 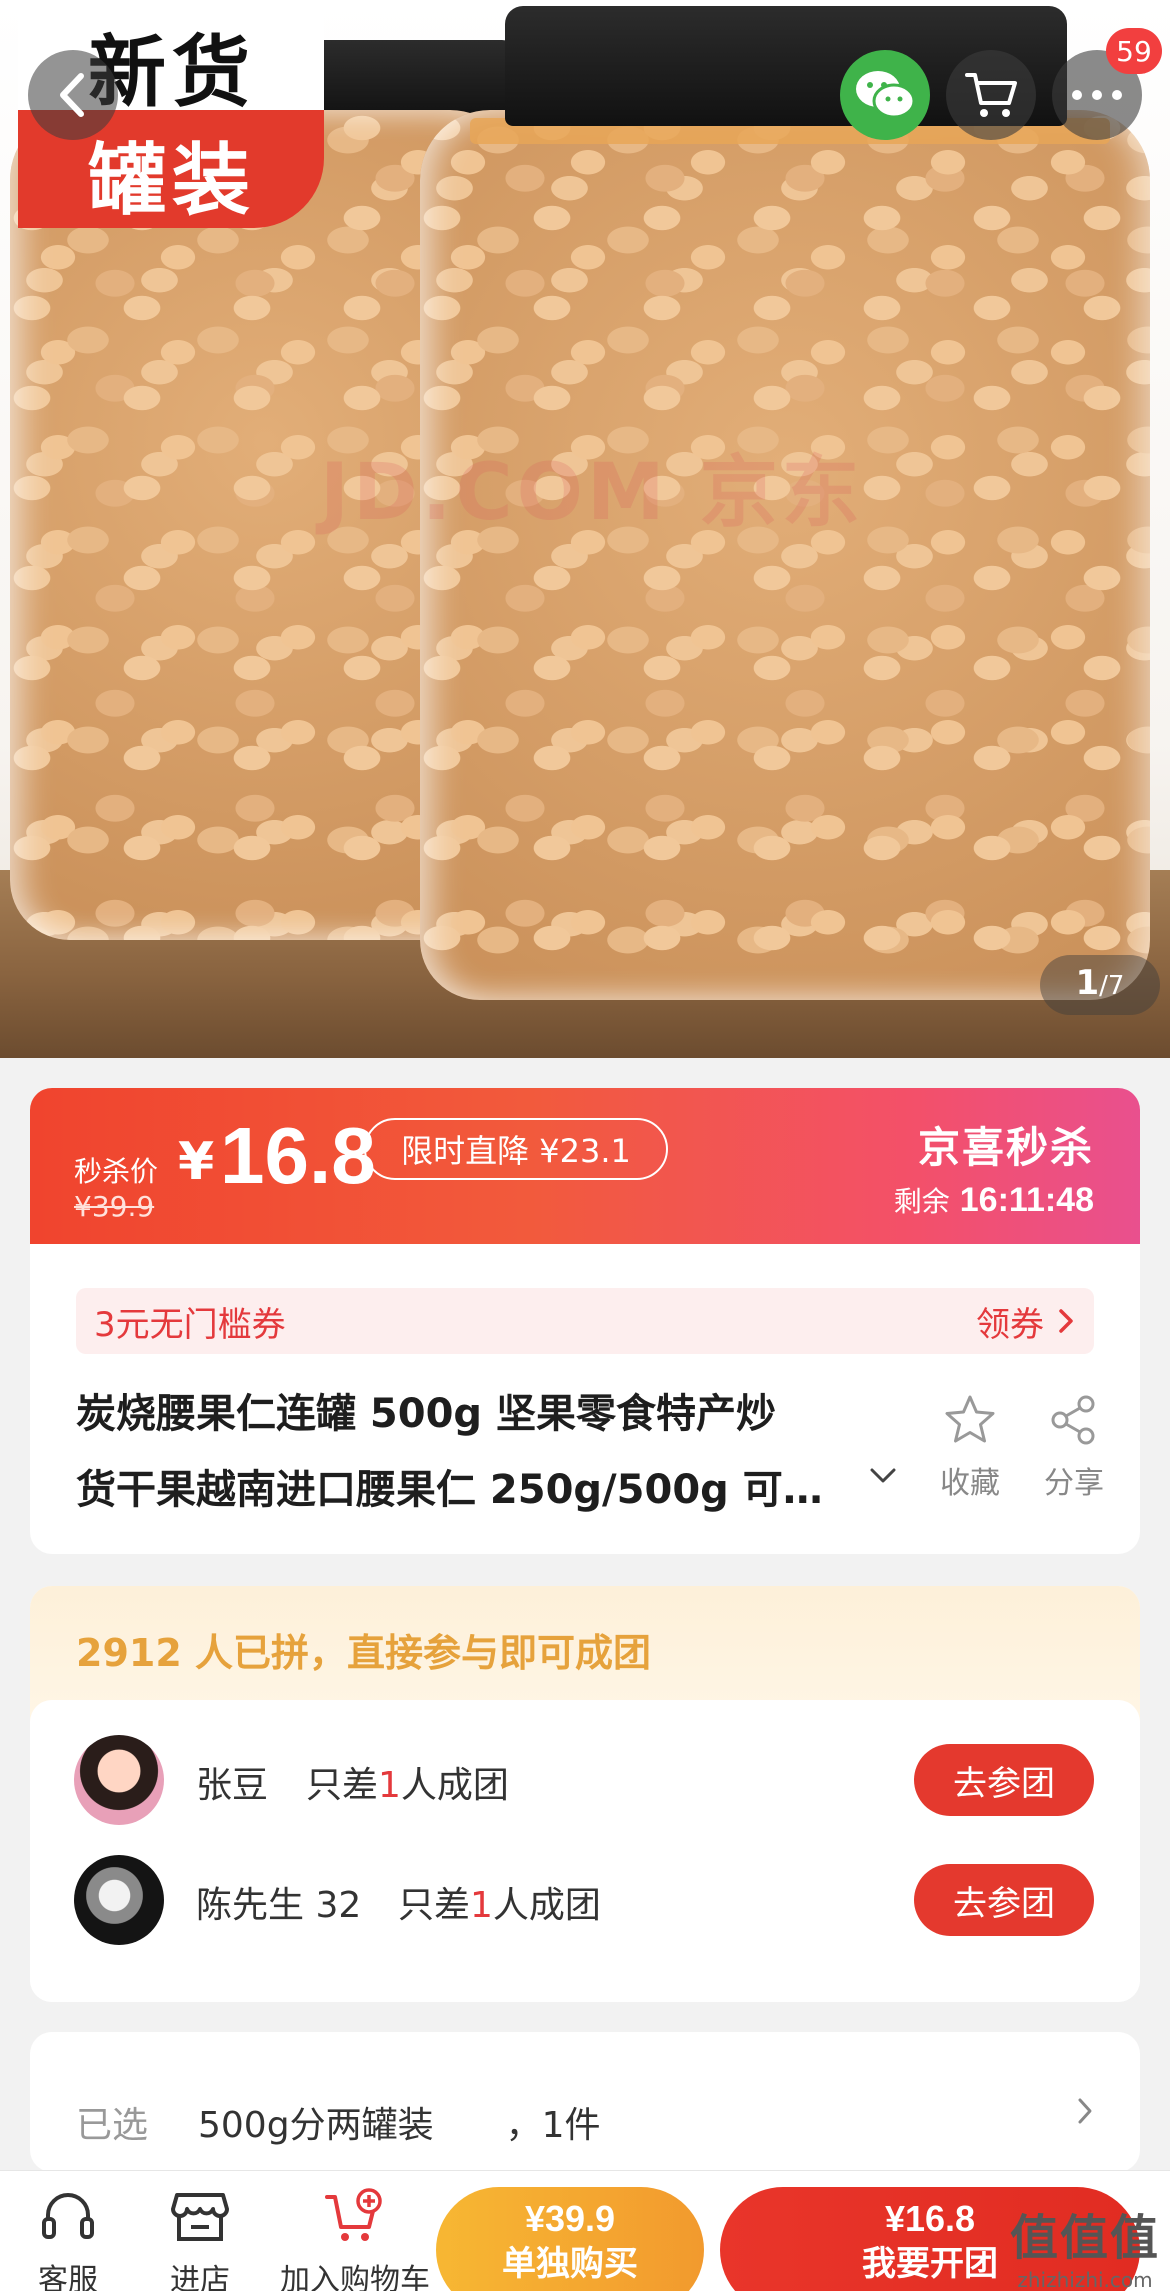 What do you see at coordinates (279, 1905) in the screenshot?
I see `member-name: 陈先生 32` at bounding box center [279, 1905].